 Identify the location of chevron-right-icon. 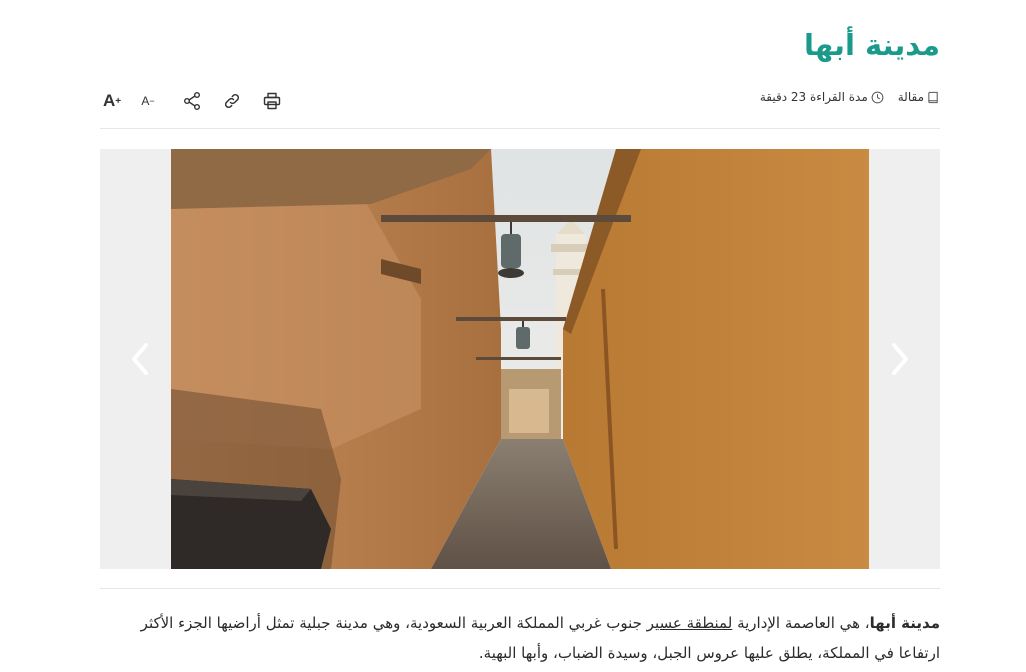
(900, 359).